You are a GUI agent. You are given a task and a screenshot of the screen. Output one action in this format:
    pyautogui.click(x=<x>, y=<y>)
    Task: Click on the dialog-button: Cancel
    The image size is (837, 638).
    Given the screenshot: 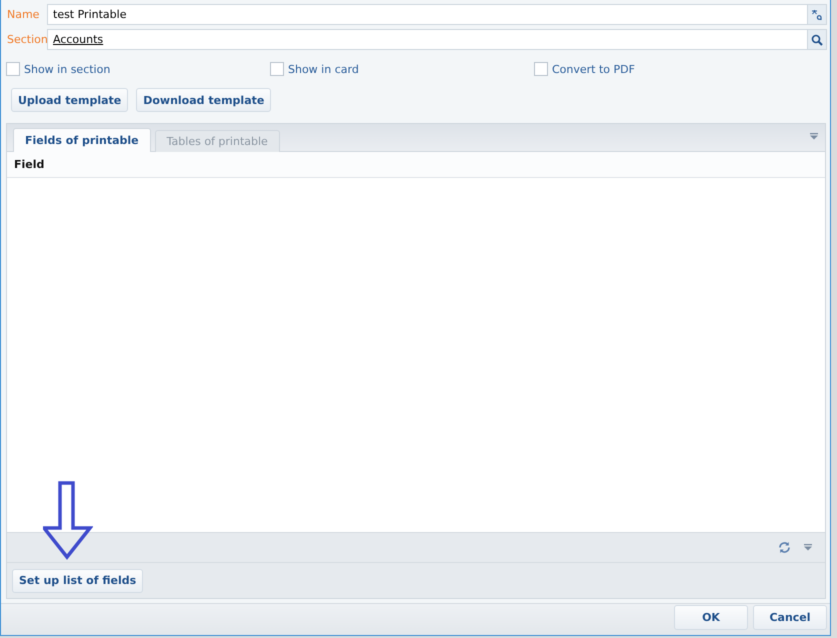 What is the action you would take?
    pyautogui.click(x=790, y=617)
    